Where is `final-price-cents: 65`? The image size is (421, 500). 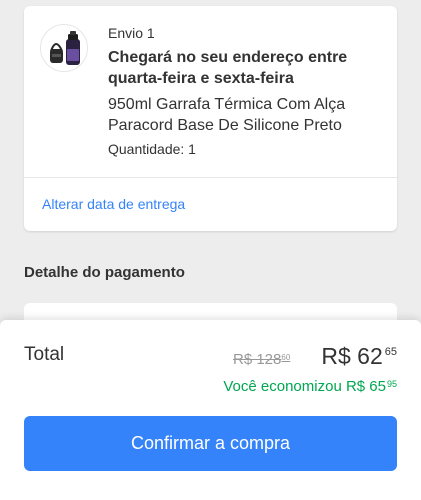 final-price-cents: 65 is located at coordinates (390, 352).